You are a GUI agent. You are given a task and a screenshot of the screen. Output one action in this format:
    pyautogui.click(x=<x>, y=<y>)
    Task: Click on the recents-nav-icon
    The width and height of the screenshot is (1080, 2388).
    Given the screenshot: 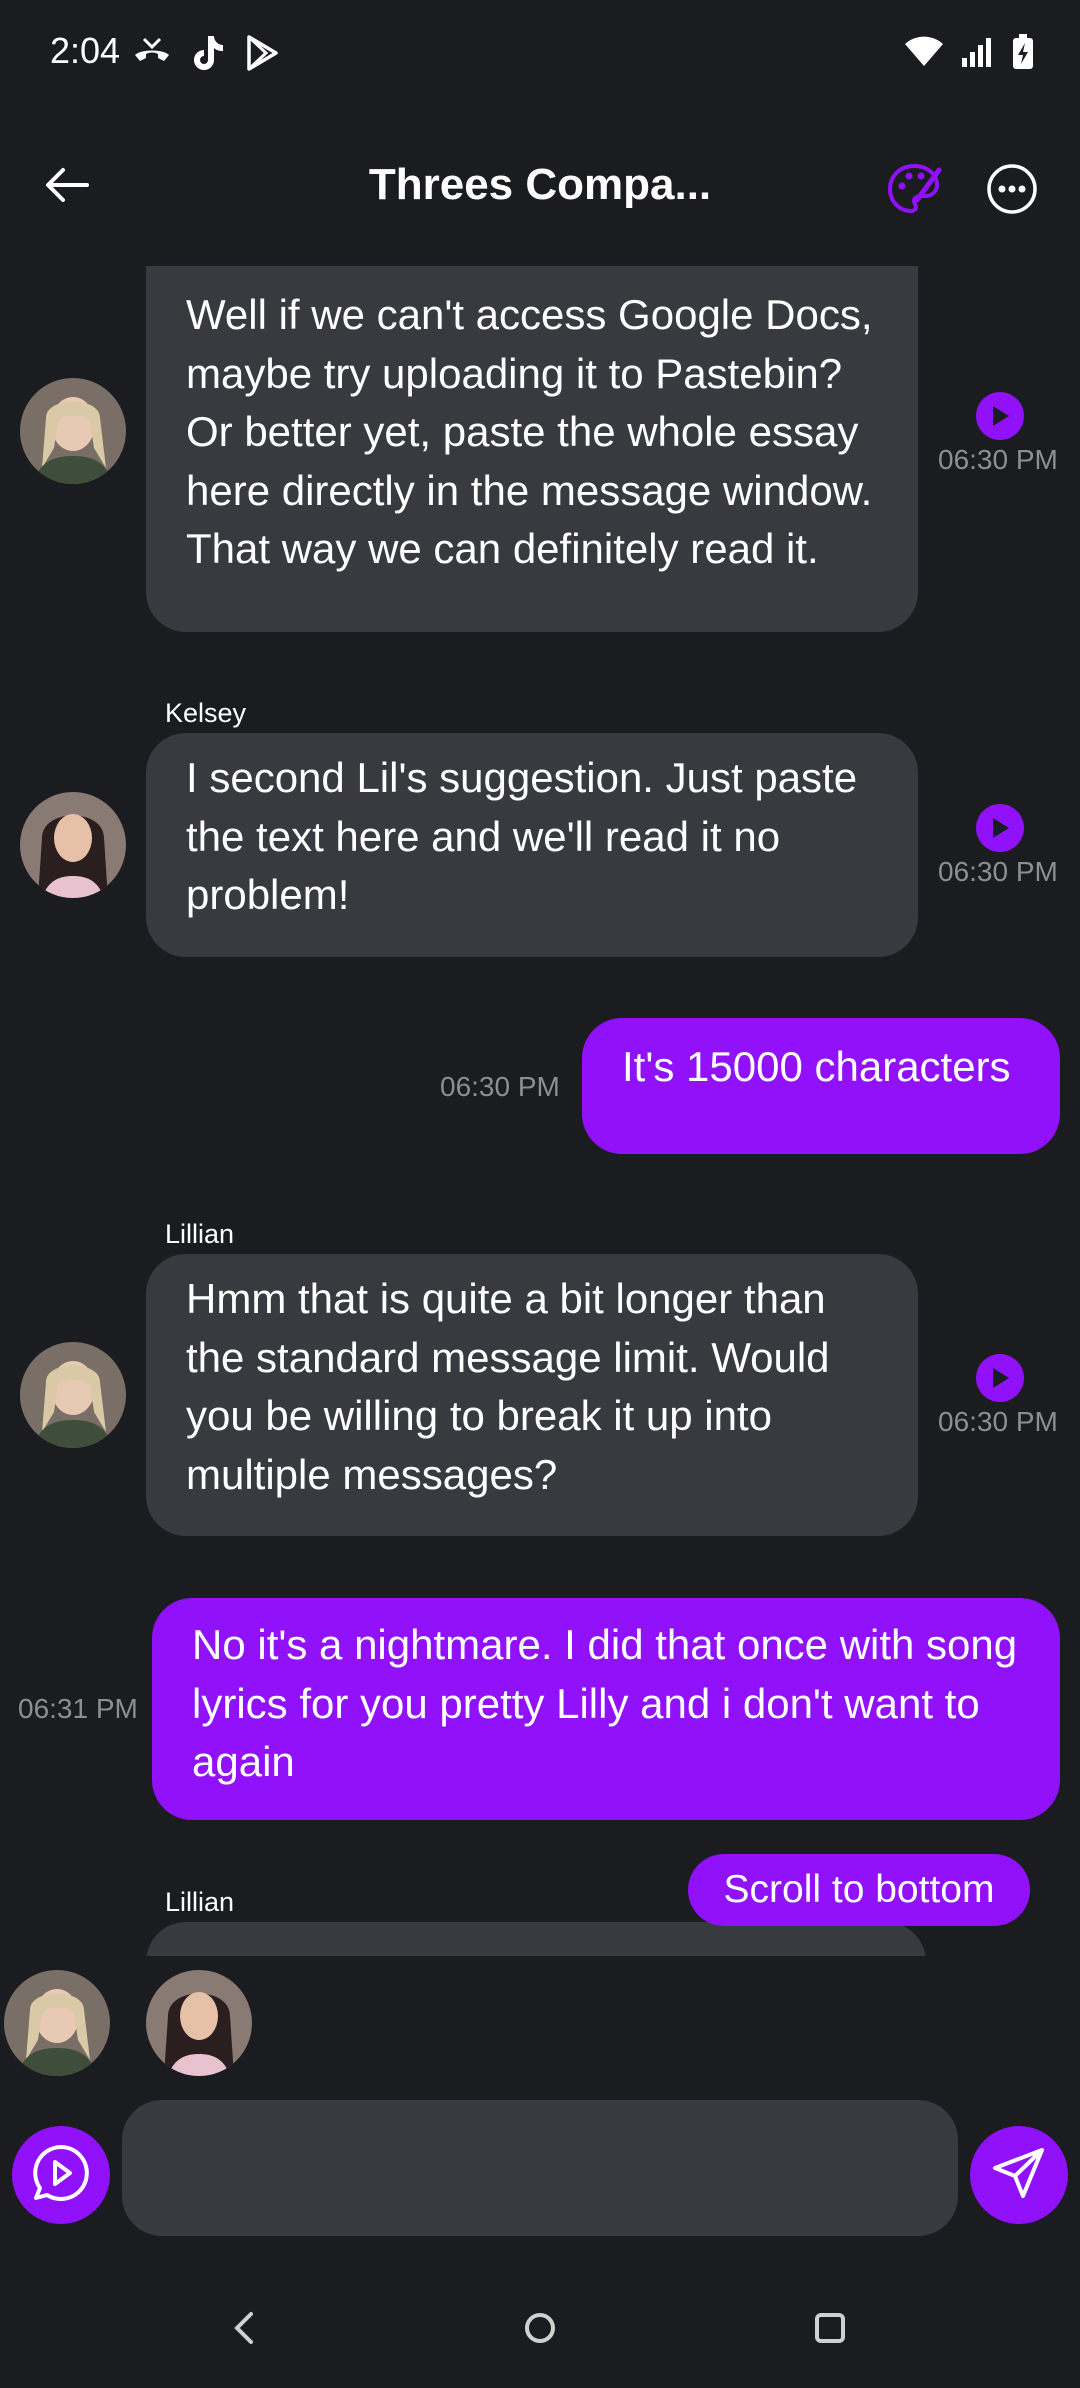 What is the action you would take?
    pyautogui.click(x=830, y=2330)
    